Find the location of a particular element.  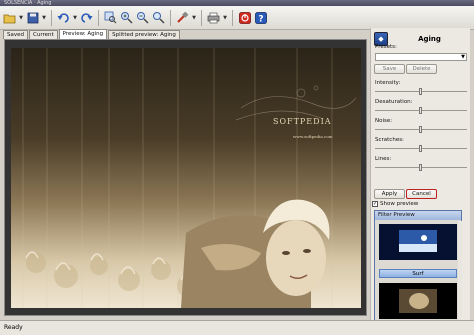

lines-slider is located at coordinates (421, 167).